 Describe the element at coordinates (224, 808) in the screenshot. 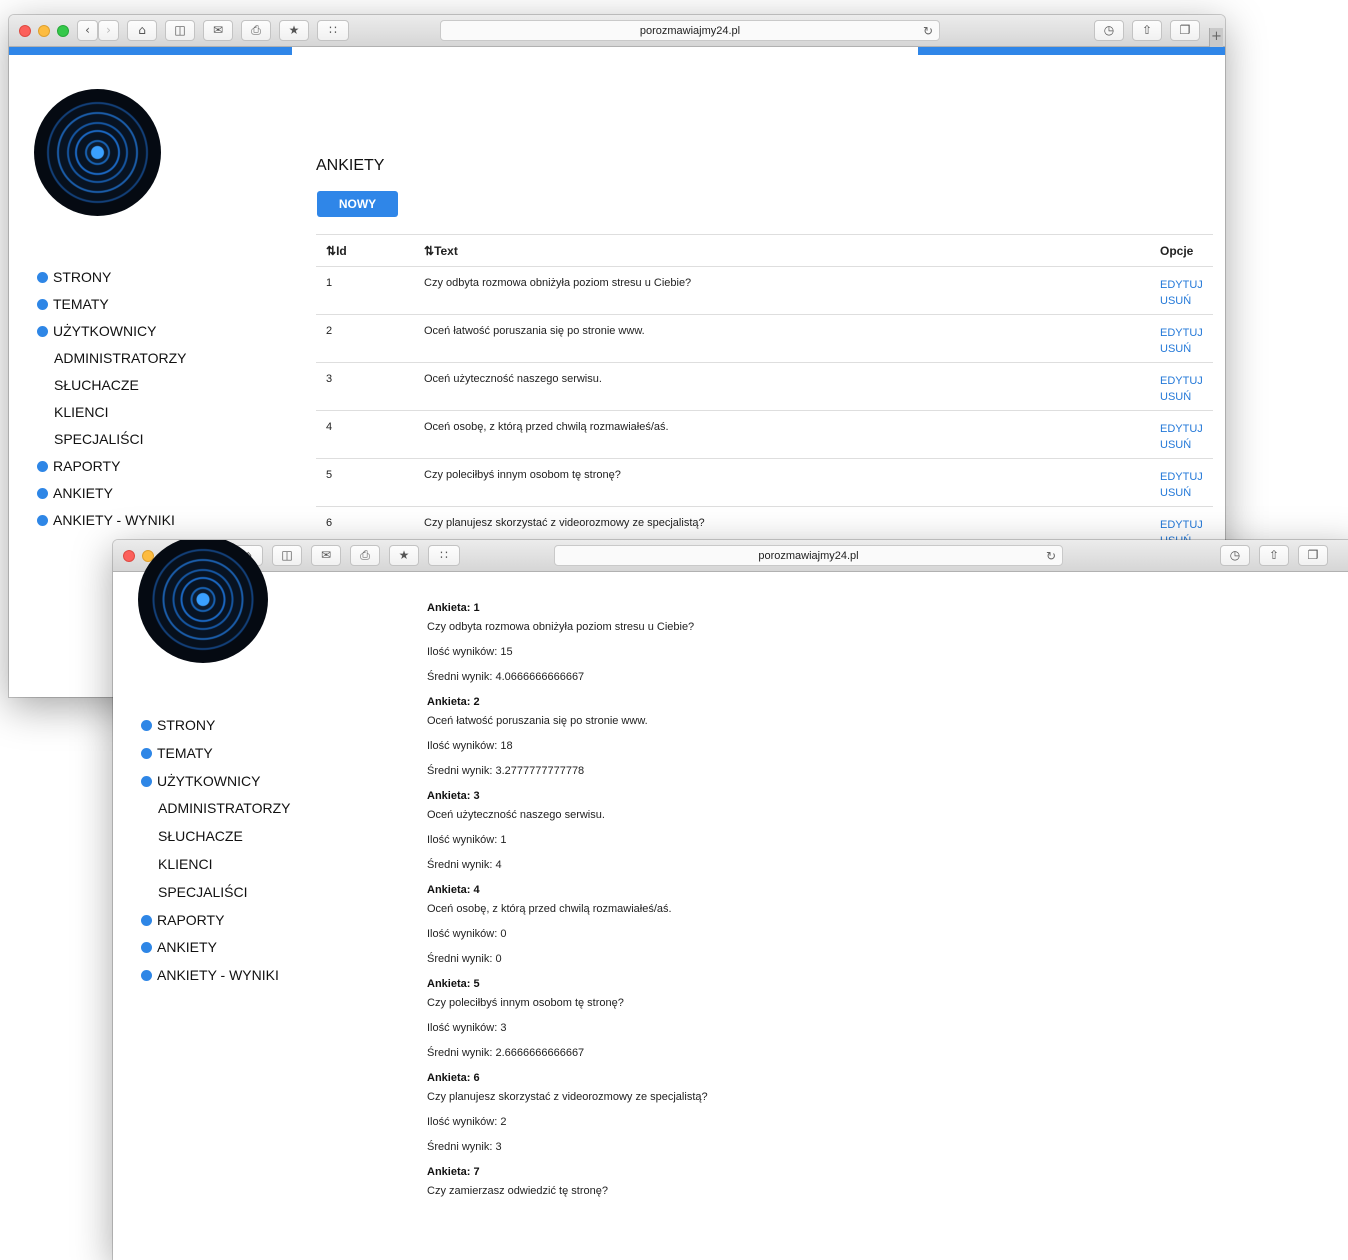

I see `sidebar-item-label: ADMINISTRATORZY` at that location.